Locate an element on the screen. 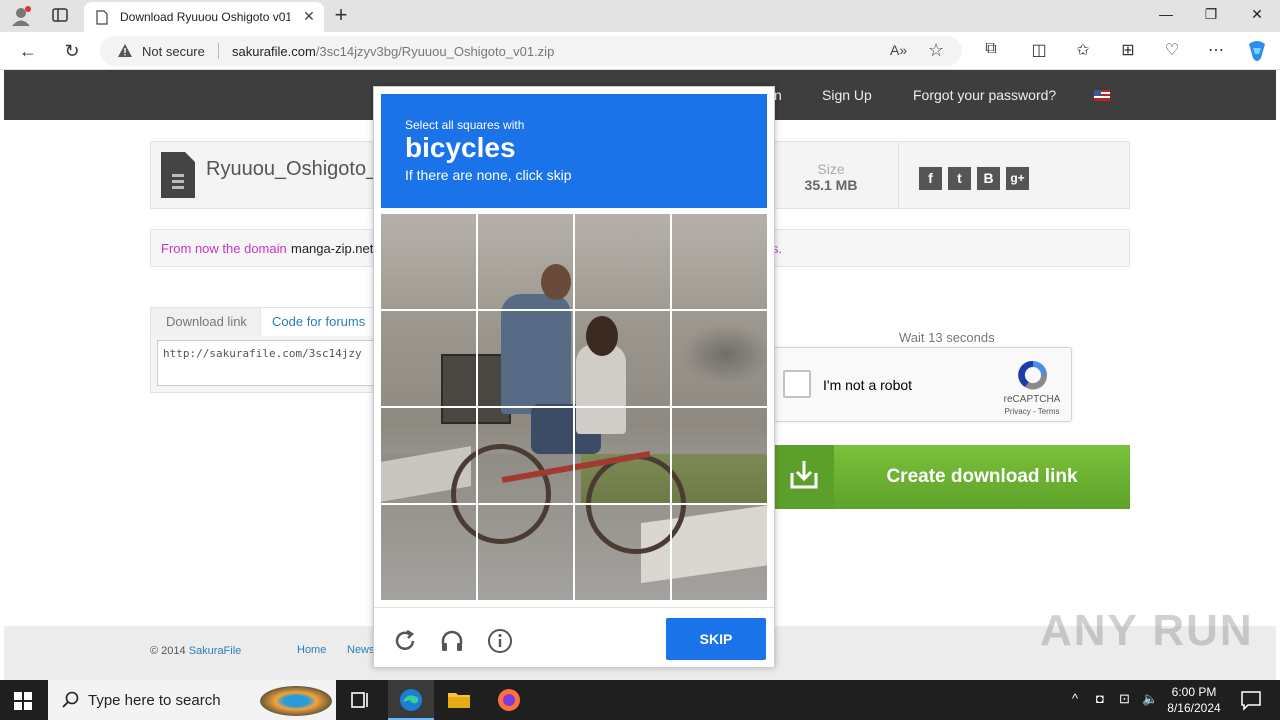 This screenshot has height=720, width=1280. url-domain: sakurafile.com is located at coordinates (274, 51).